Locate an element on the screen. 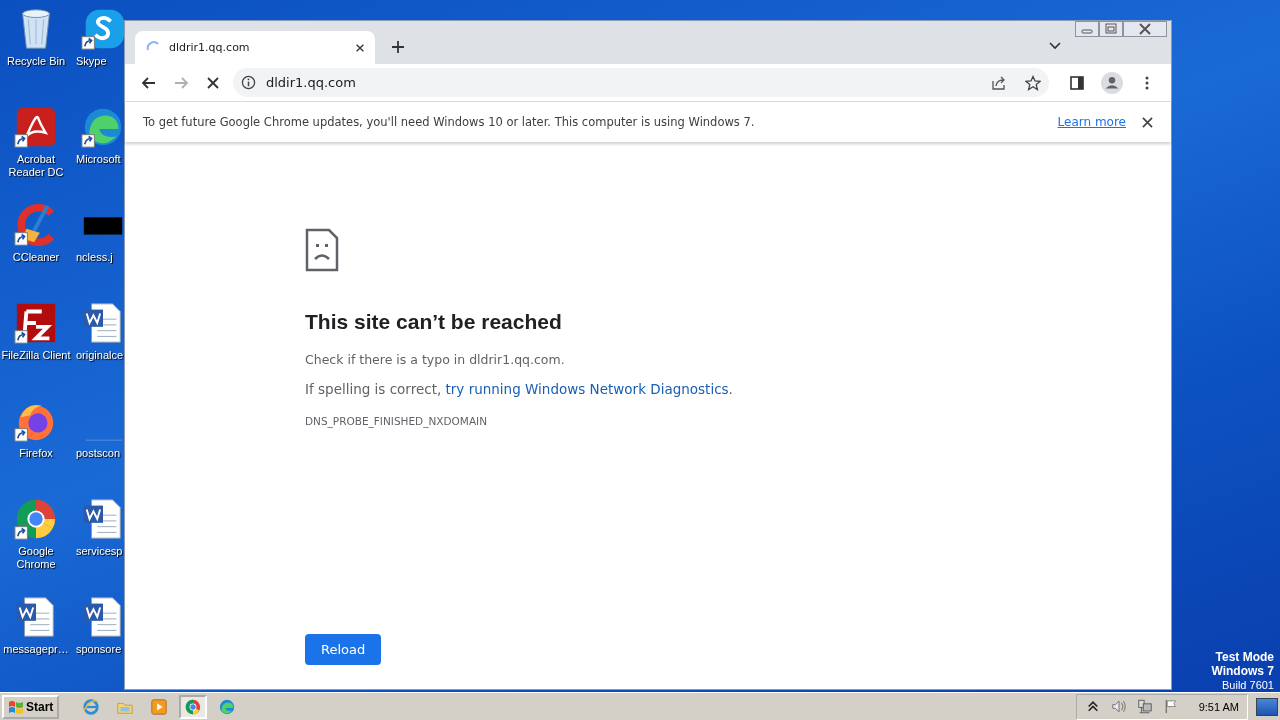 This screenshot has height=720, width=1280. speaker-icon is located at coordinates (1118, 706).